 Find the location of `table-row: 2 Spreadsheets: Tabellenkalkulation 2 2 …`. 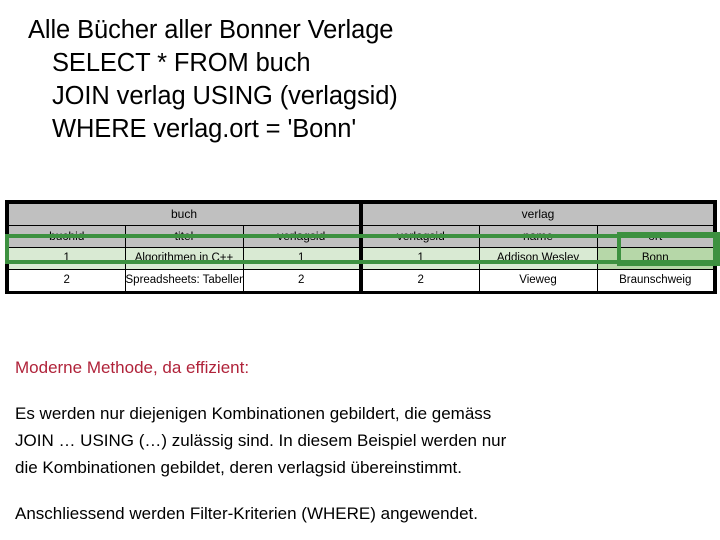

table-row: 2 Spreadsheets: Tabellenkalkulation 2 2 … is located at coordinates (361, 281).